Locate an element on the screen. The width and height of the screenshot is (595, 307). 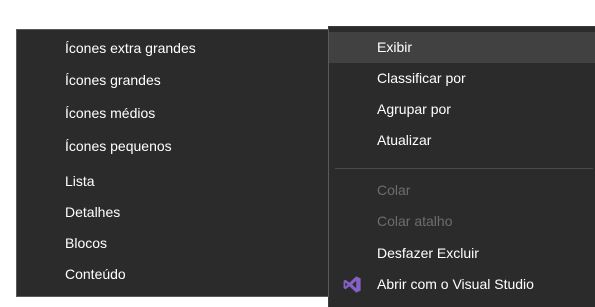
submenu-item-label: Ícones extra grandes is located at coordinates (130, 48).